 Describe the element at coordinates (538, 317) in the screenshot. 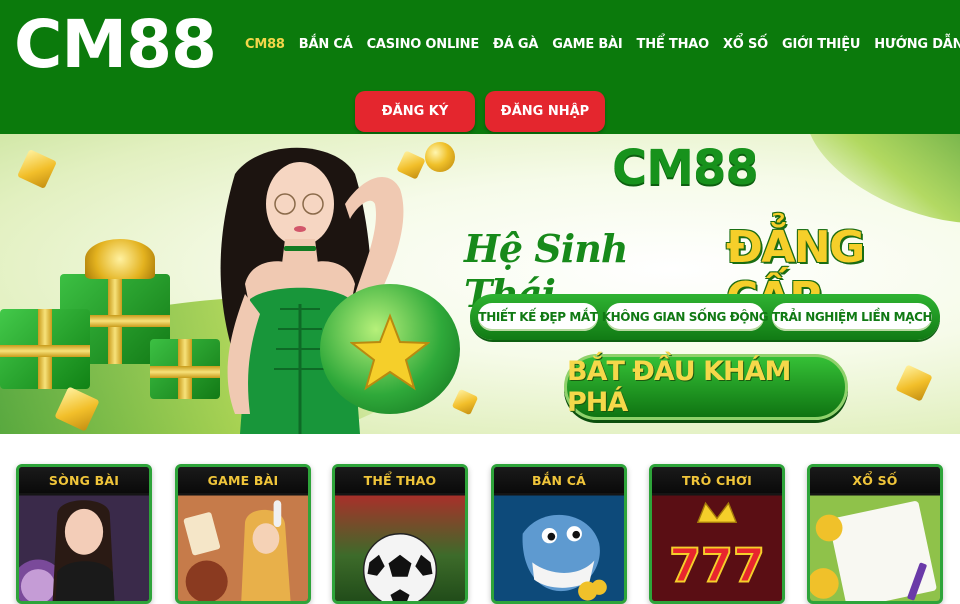

I see `feature-pill: THIẾT KẾ ĐẸP MẮT` at that location.